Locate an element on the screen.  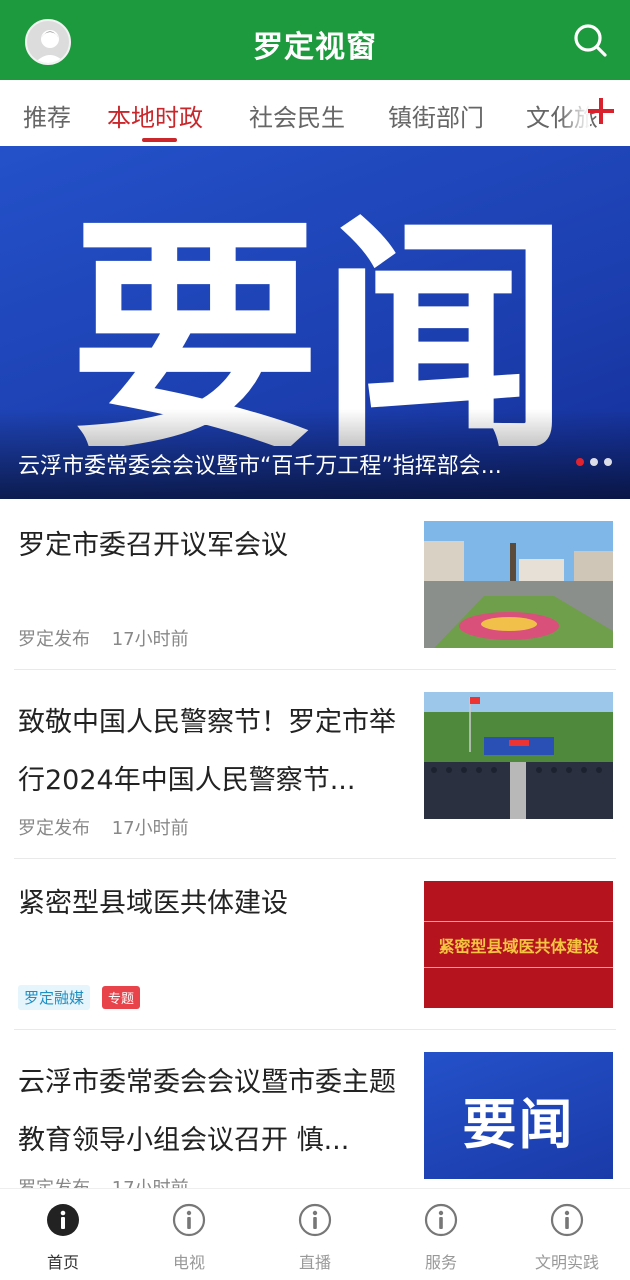
news-title: 紧密型县域医共体建设 is located at coordinates (153, 903).